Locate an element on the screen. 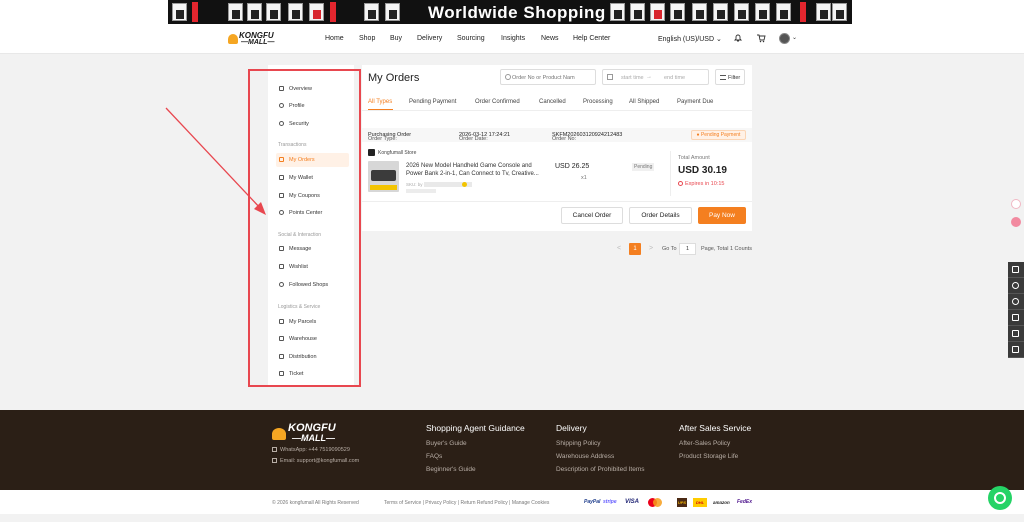  logo-subtext: —MALL— is located at coordinates (313, 438).